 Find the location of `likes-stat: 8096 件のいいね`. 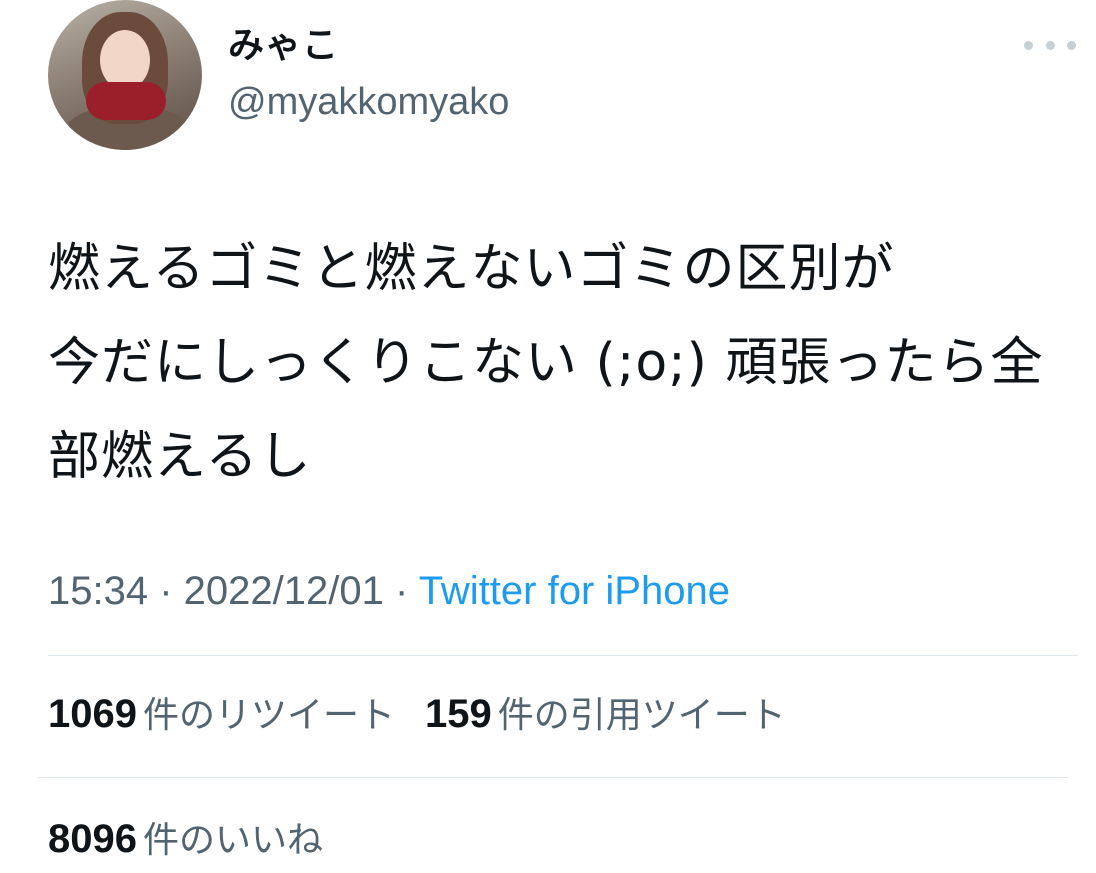

likes-stat: 8096 件のいいね is located at coordinates (185, 840).